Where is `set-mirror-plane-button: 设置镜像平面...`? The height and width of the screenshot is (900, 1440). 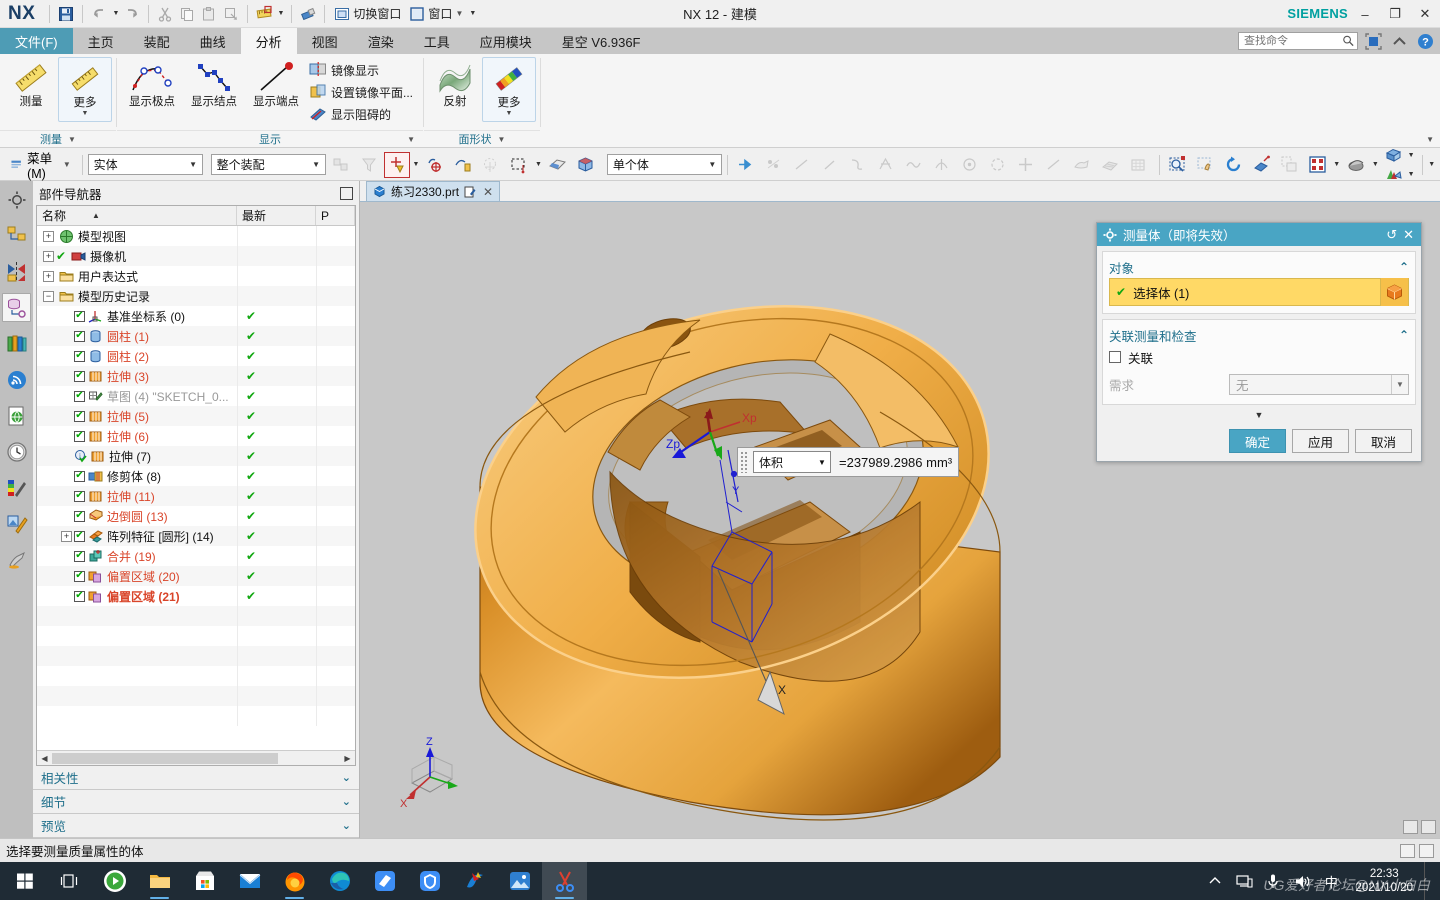
set-mirror-plane-button: 设置镜像平面... is located at coordinates (363, 92).